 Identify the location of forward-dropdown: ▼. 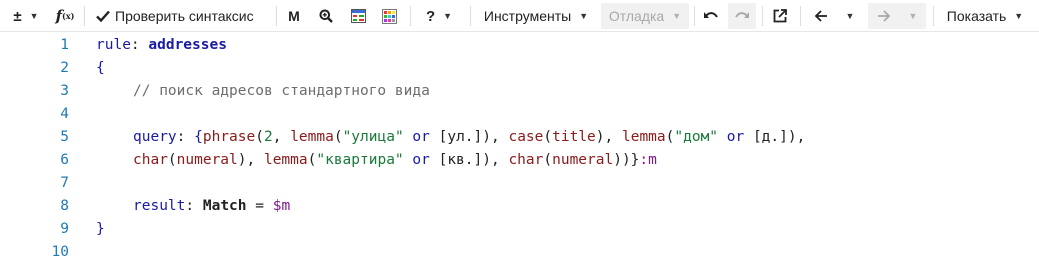
(897, 16).